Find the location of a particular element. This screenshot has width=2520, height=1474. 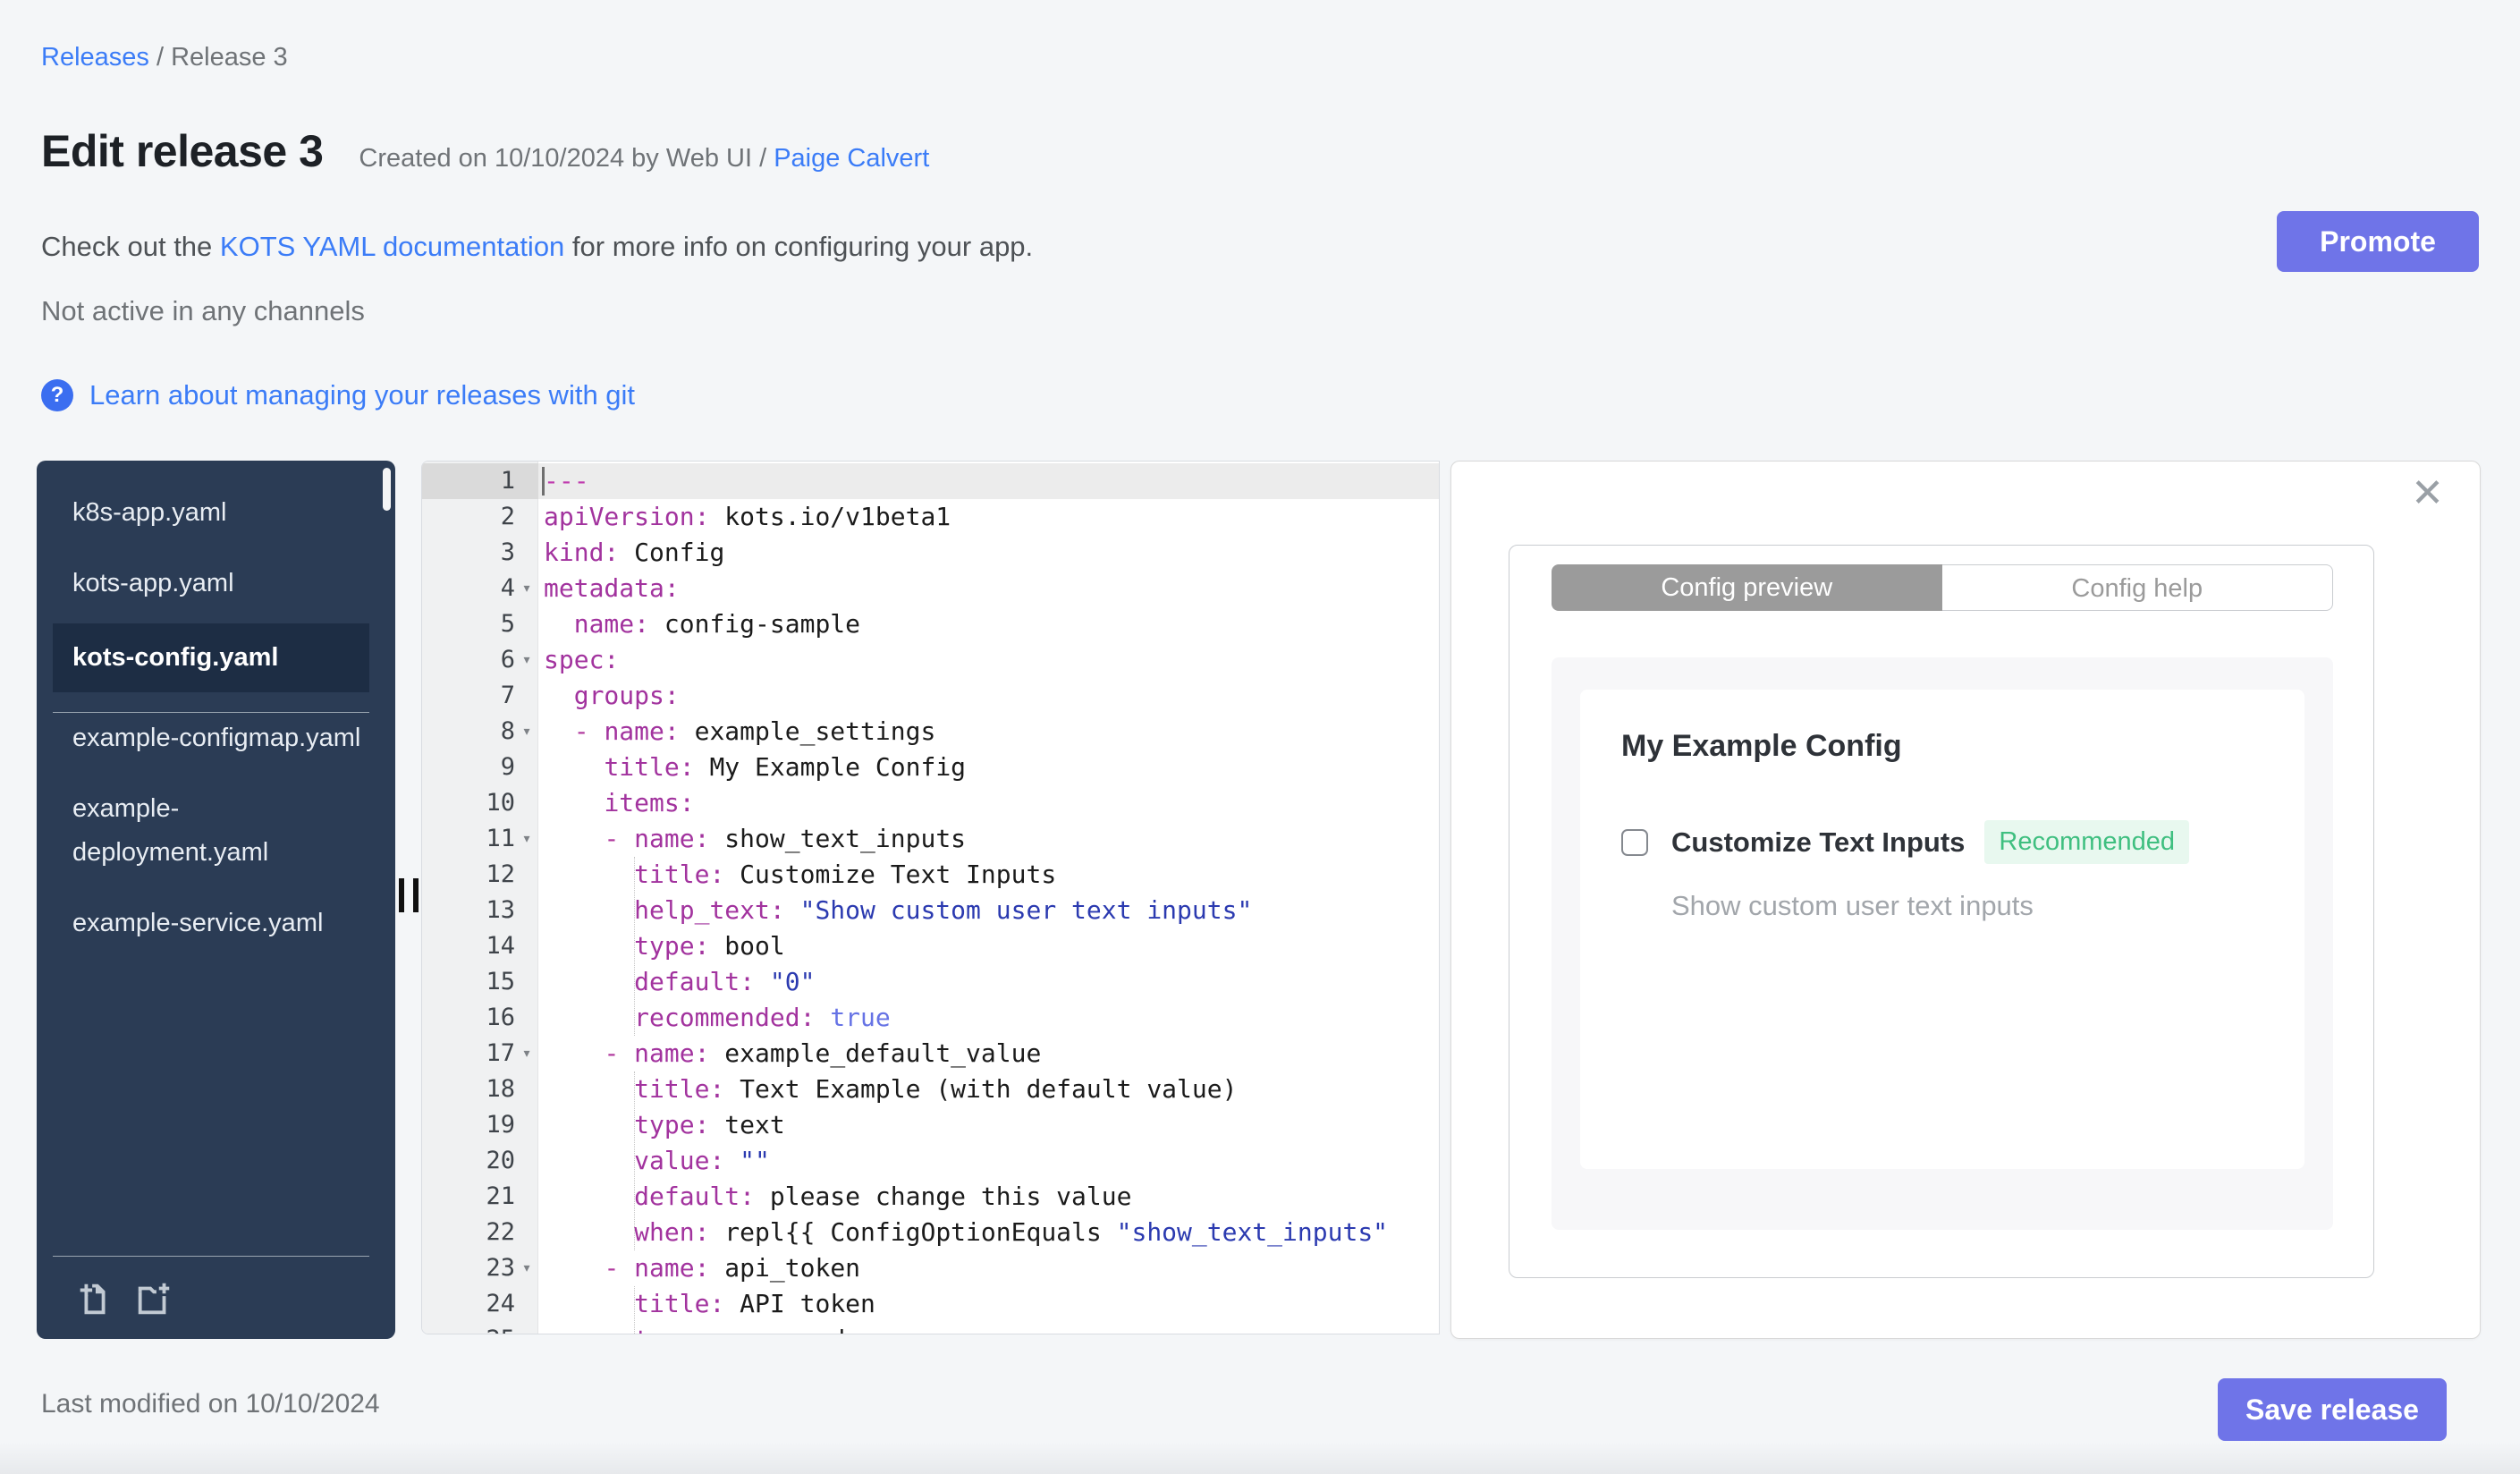

breadcrumb-releases-link: Releases is located at coordinates (95, 57).